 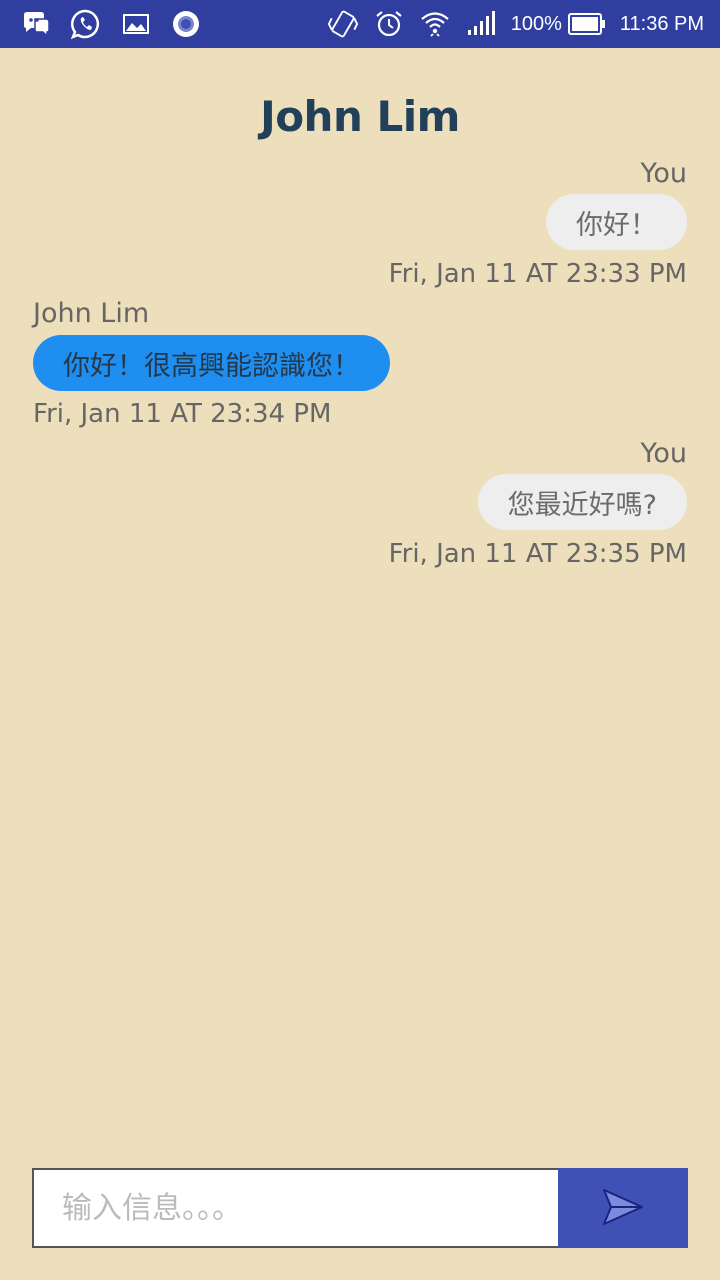 I want to click on signal-icon, so click(x=481, y=24).